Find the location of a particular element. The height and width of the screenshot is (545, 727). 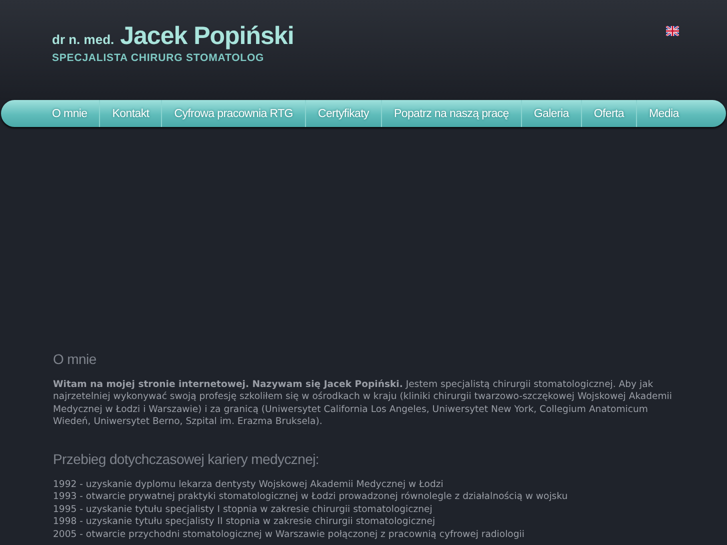

section-heading: Przebieg dotychczasowej kariery medycznej: is located at coordinates (186, 459).